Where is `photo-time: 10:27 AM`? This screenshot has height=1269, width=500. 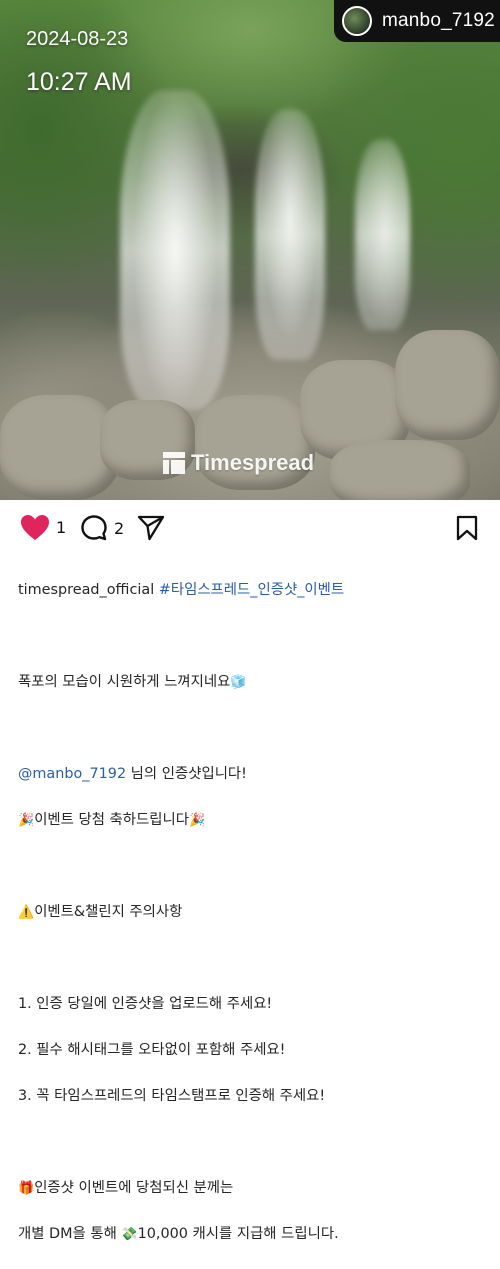
photo-time: 10:27 AM is located at coordinates (79, 82).